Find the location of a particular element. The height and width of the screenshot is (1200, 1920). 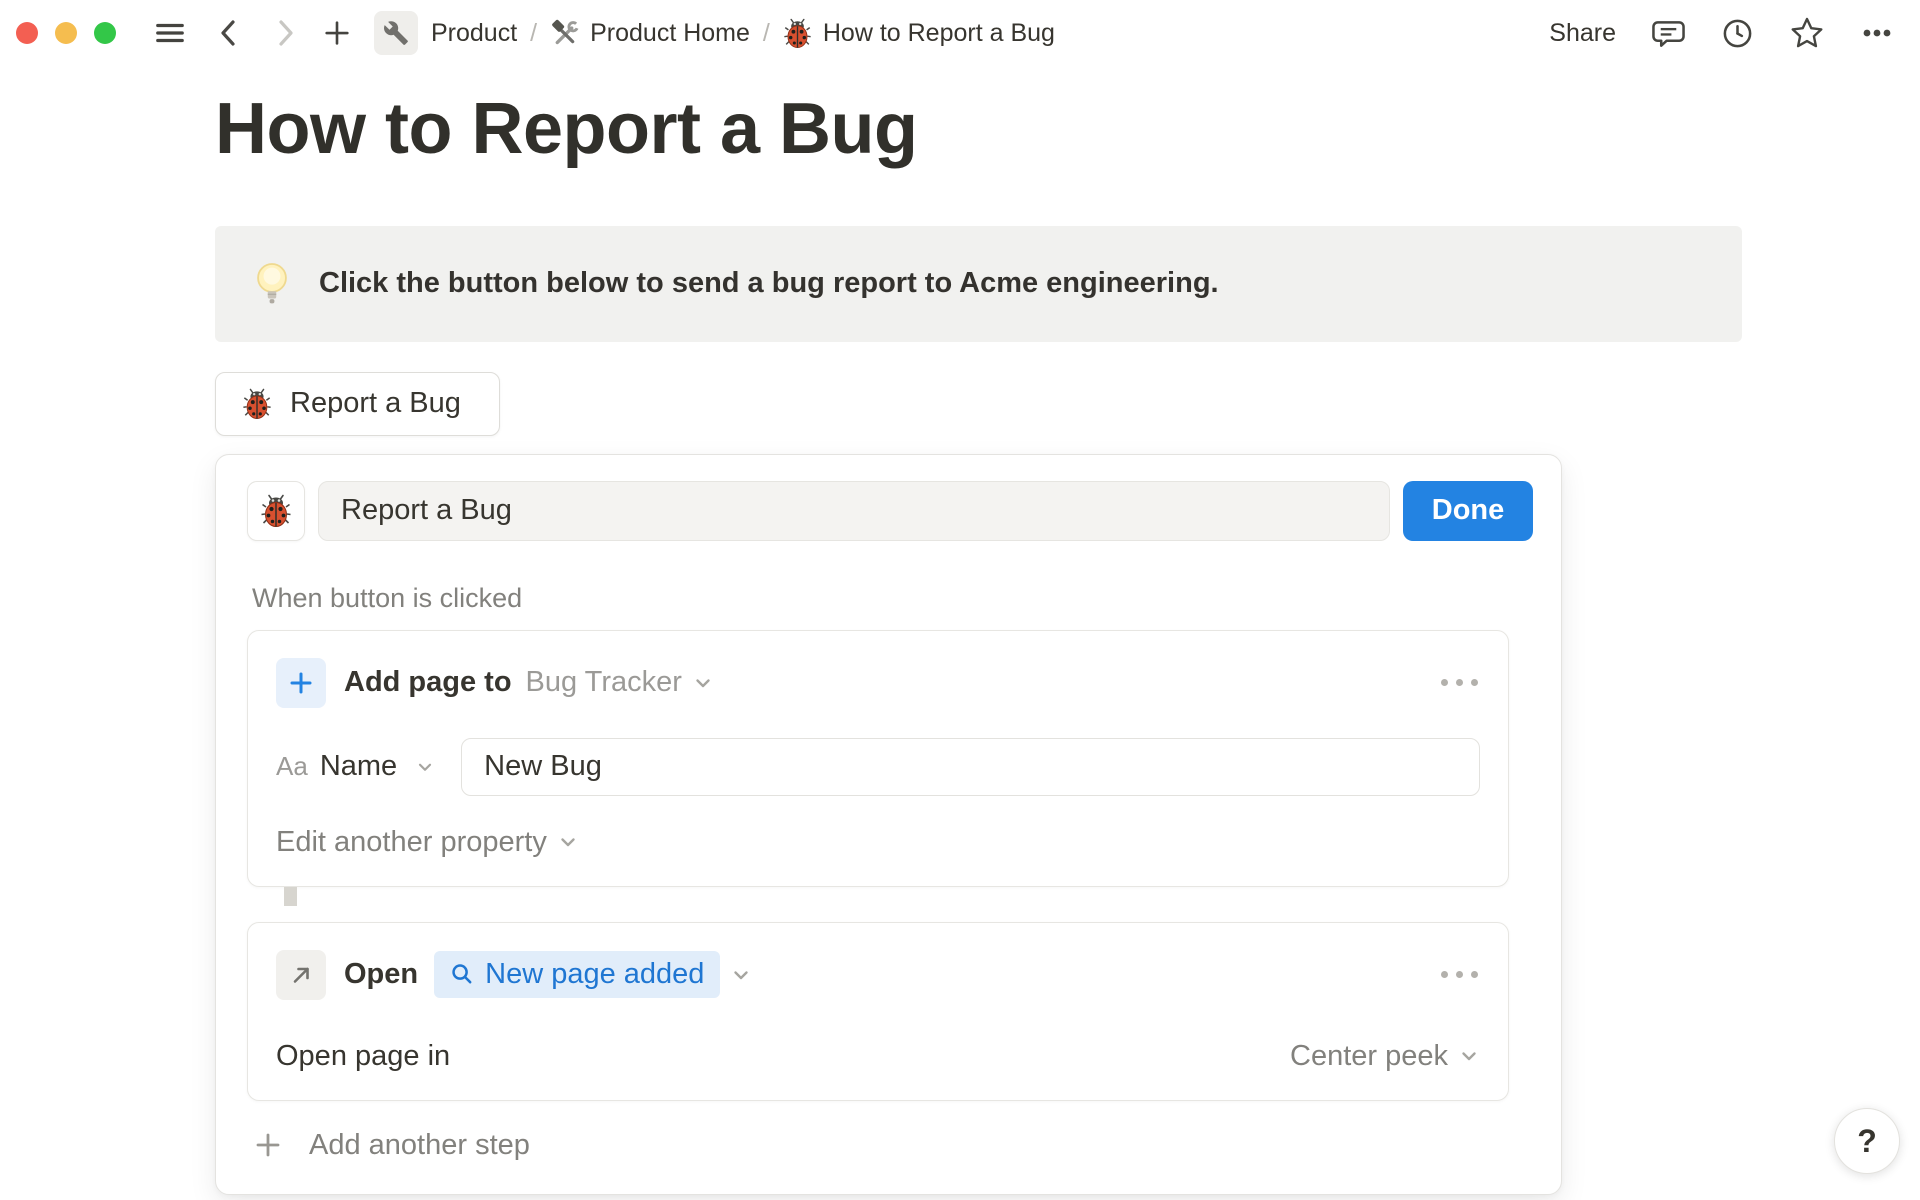

property-selector-dropdown: Name is located at coordinates (371, 766).